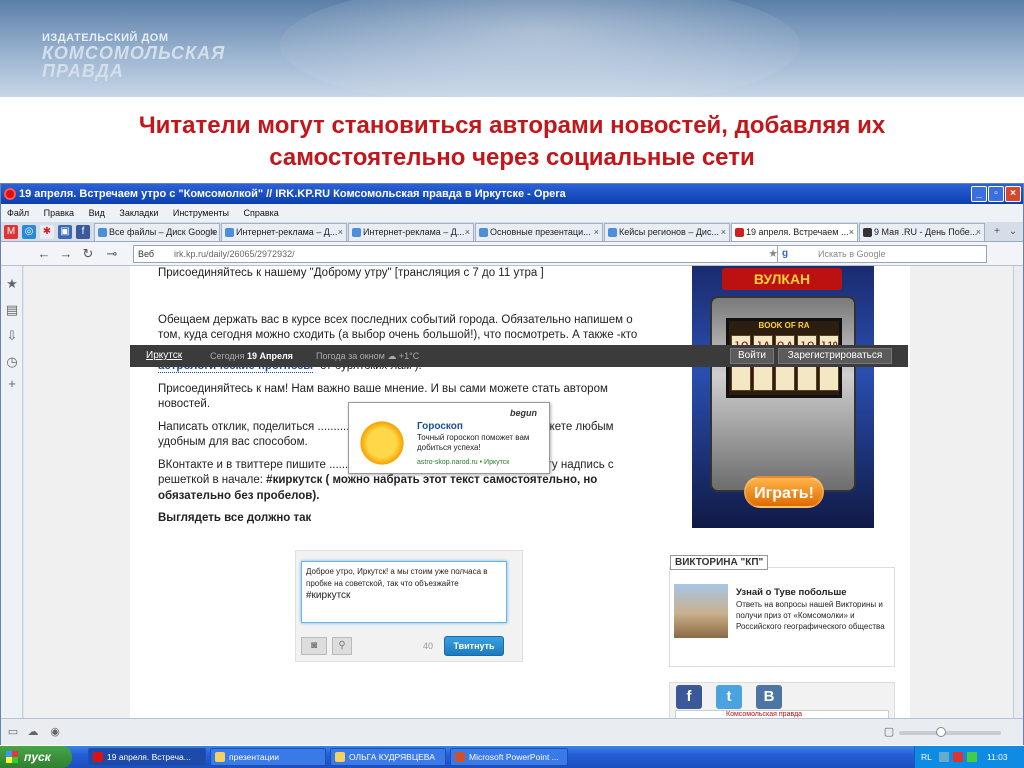  What do you see at coordinates (997, 757) in the screenshot?
I see `clock: 11:03` at bounding box center [997, 757].